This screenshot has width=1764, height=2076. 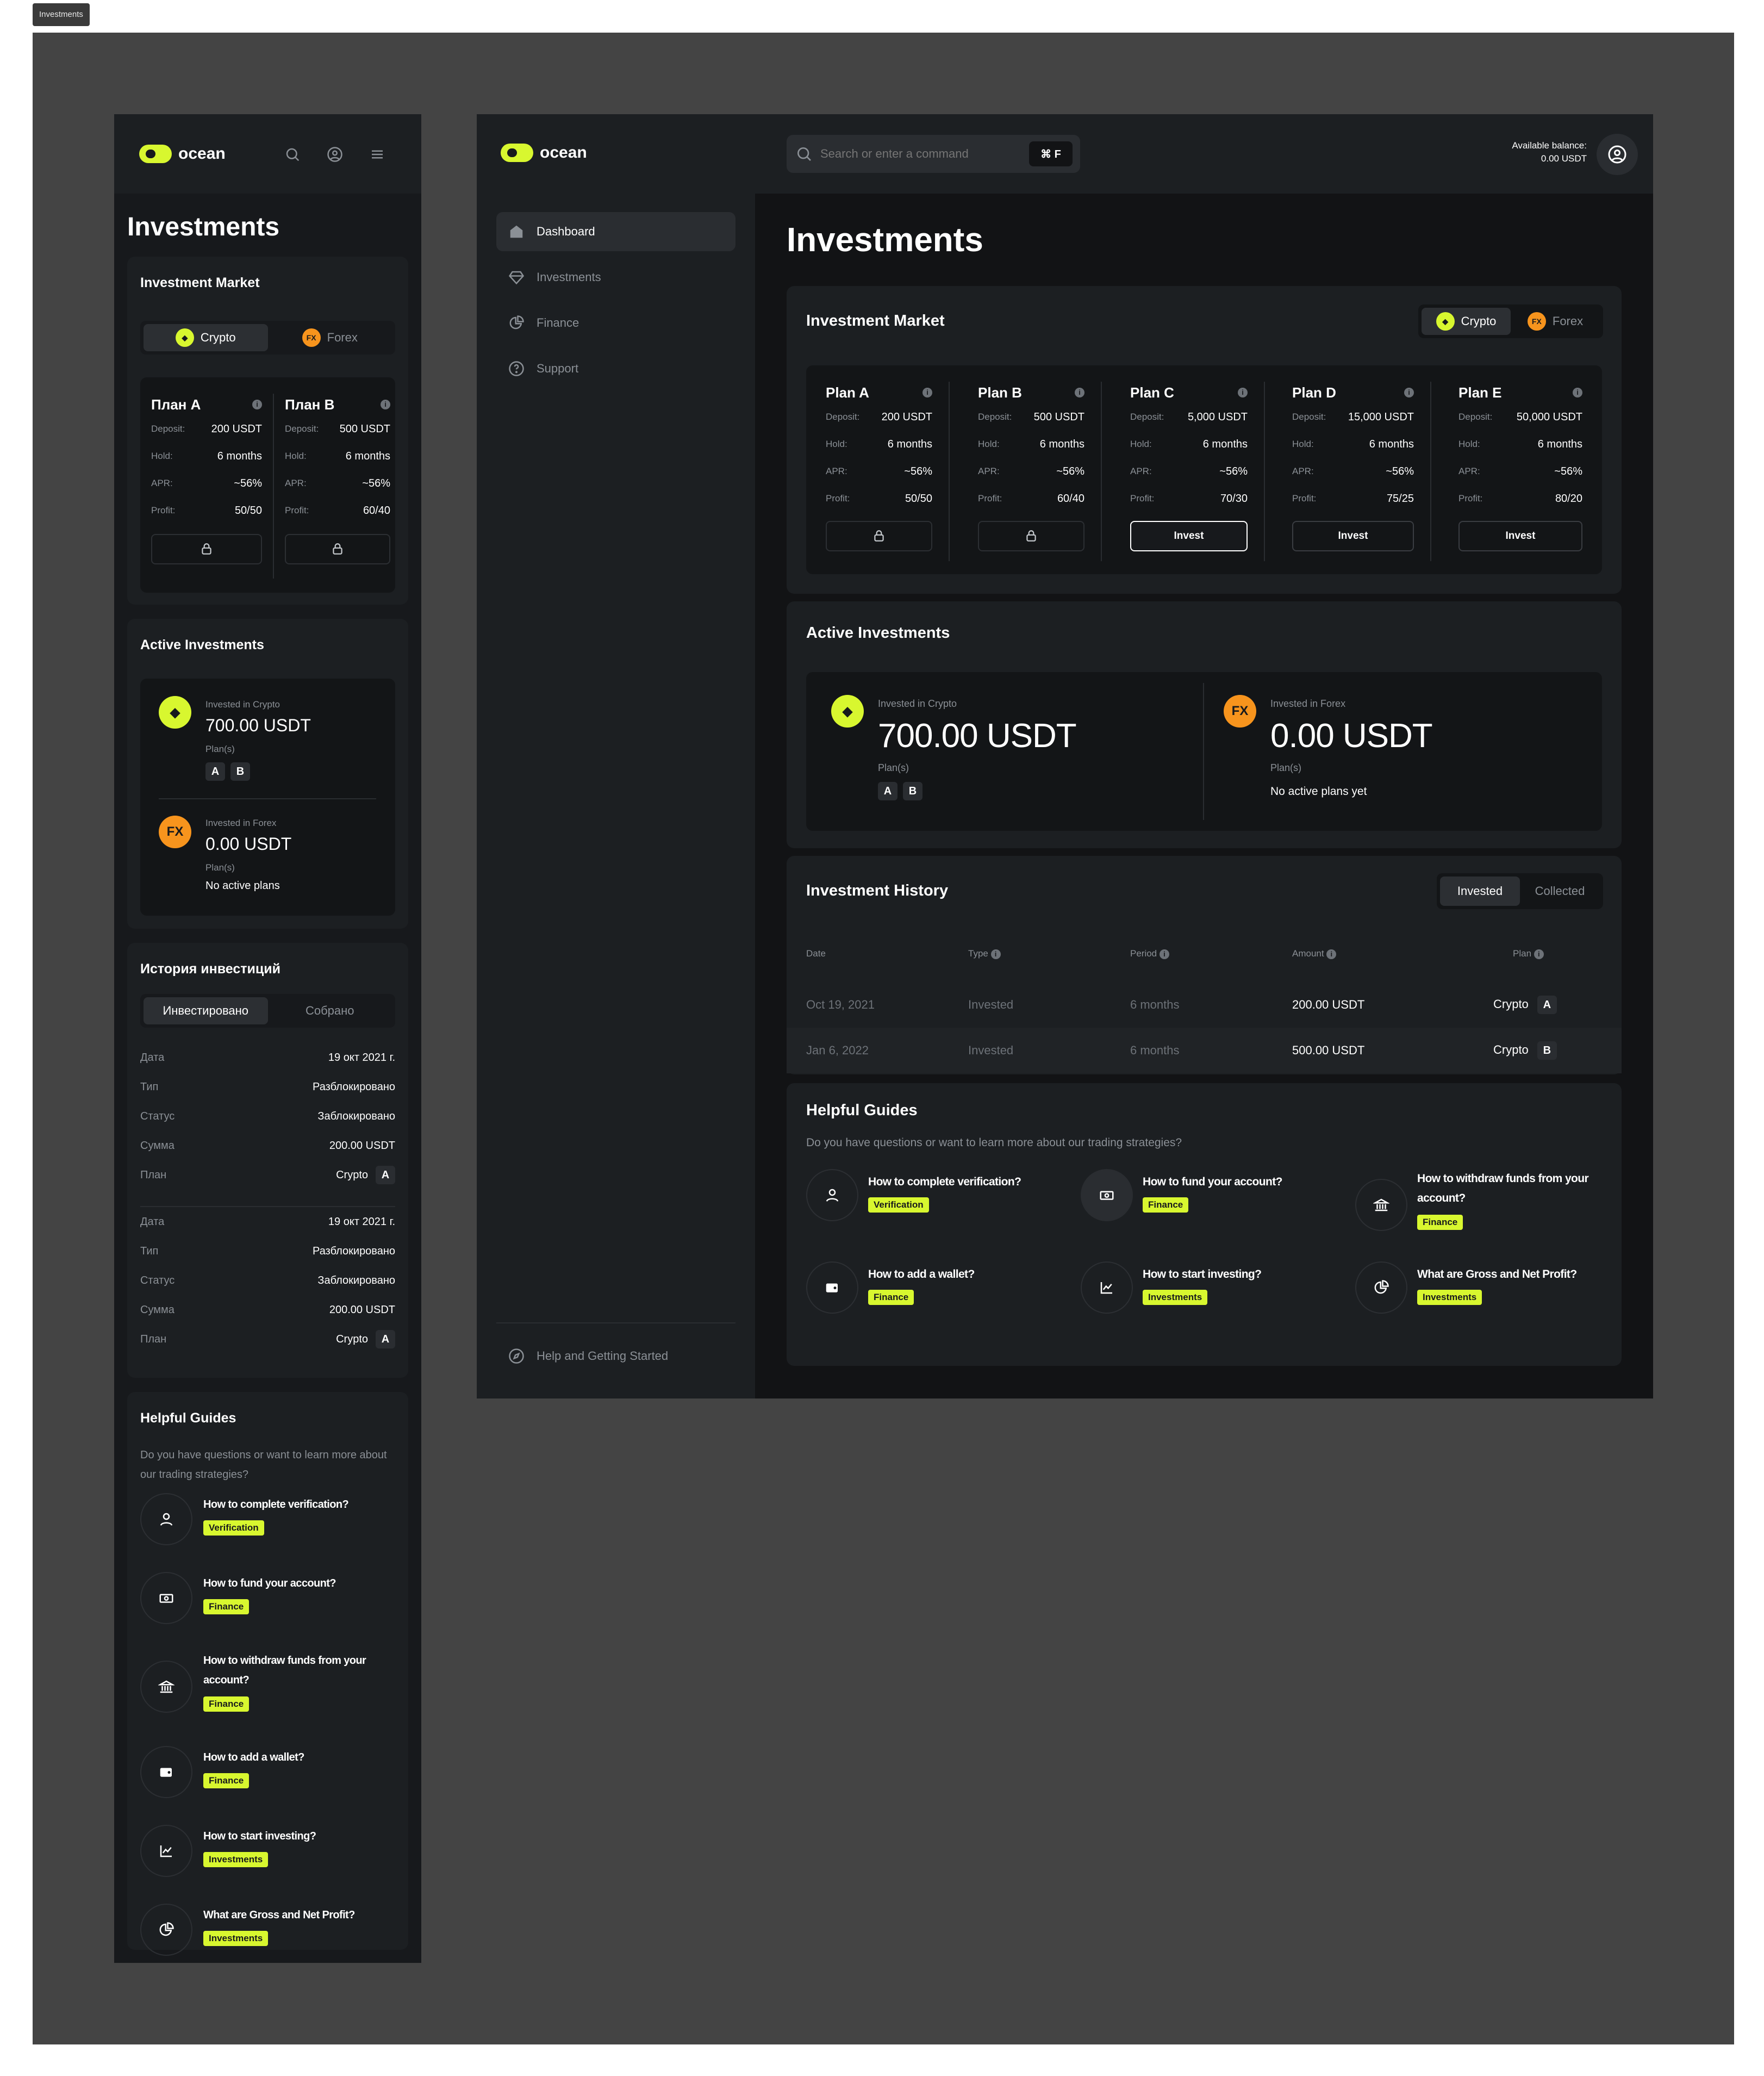 I want to click on tab-collected: Collected, so click(x=1560, y=891).